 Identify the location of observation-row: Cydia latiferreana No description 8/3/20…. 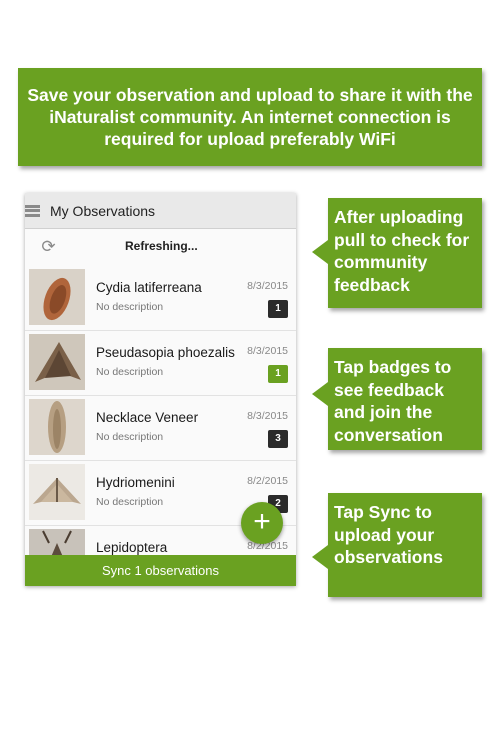
(160, 298).